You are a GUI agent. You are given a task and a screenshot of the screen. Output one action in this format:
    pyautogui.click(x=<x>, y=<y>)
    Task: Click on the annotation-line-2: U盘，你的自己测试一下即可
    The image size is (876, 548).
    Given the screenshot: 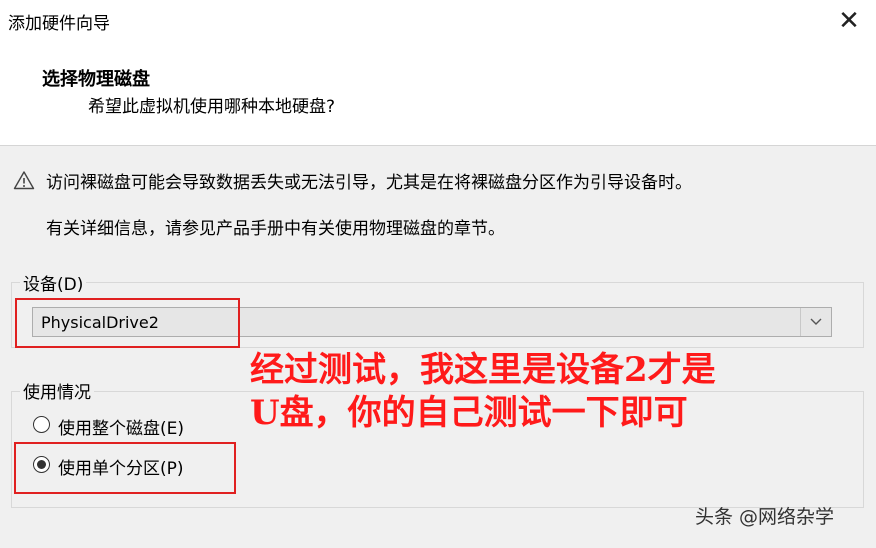 What is the action you would take?
    pyautogui.click(x=469, y=413)
    